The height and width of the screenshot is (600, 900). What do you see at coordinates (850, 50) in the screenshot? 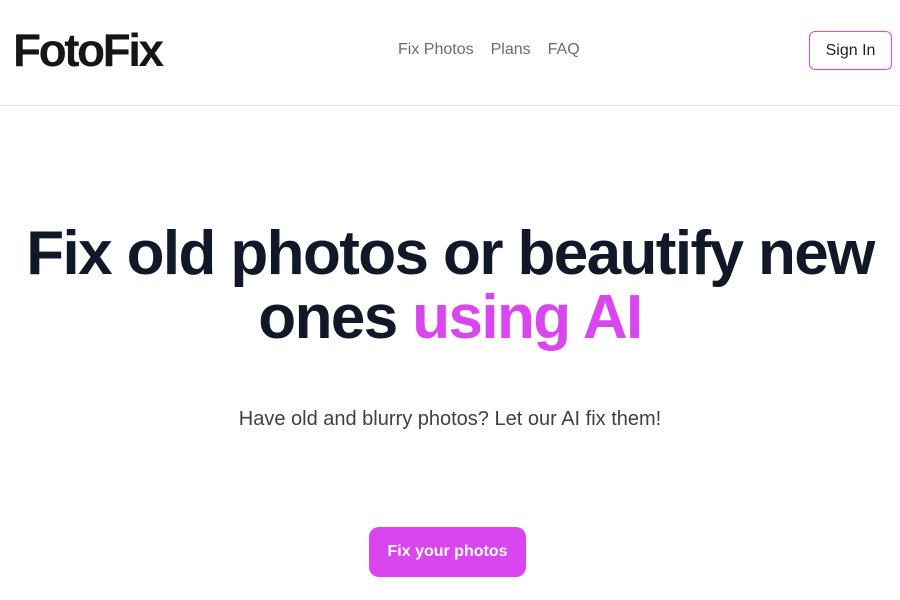
I see `sign-in-button: Sign In` at bounding box center [850, 50].